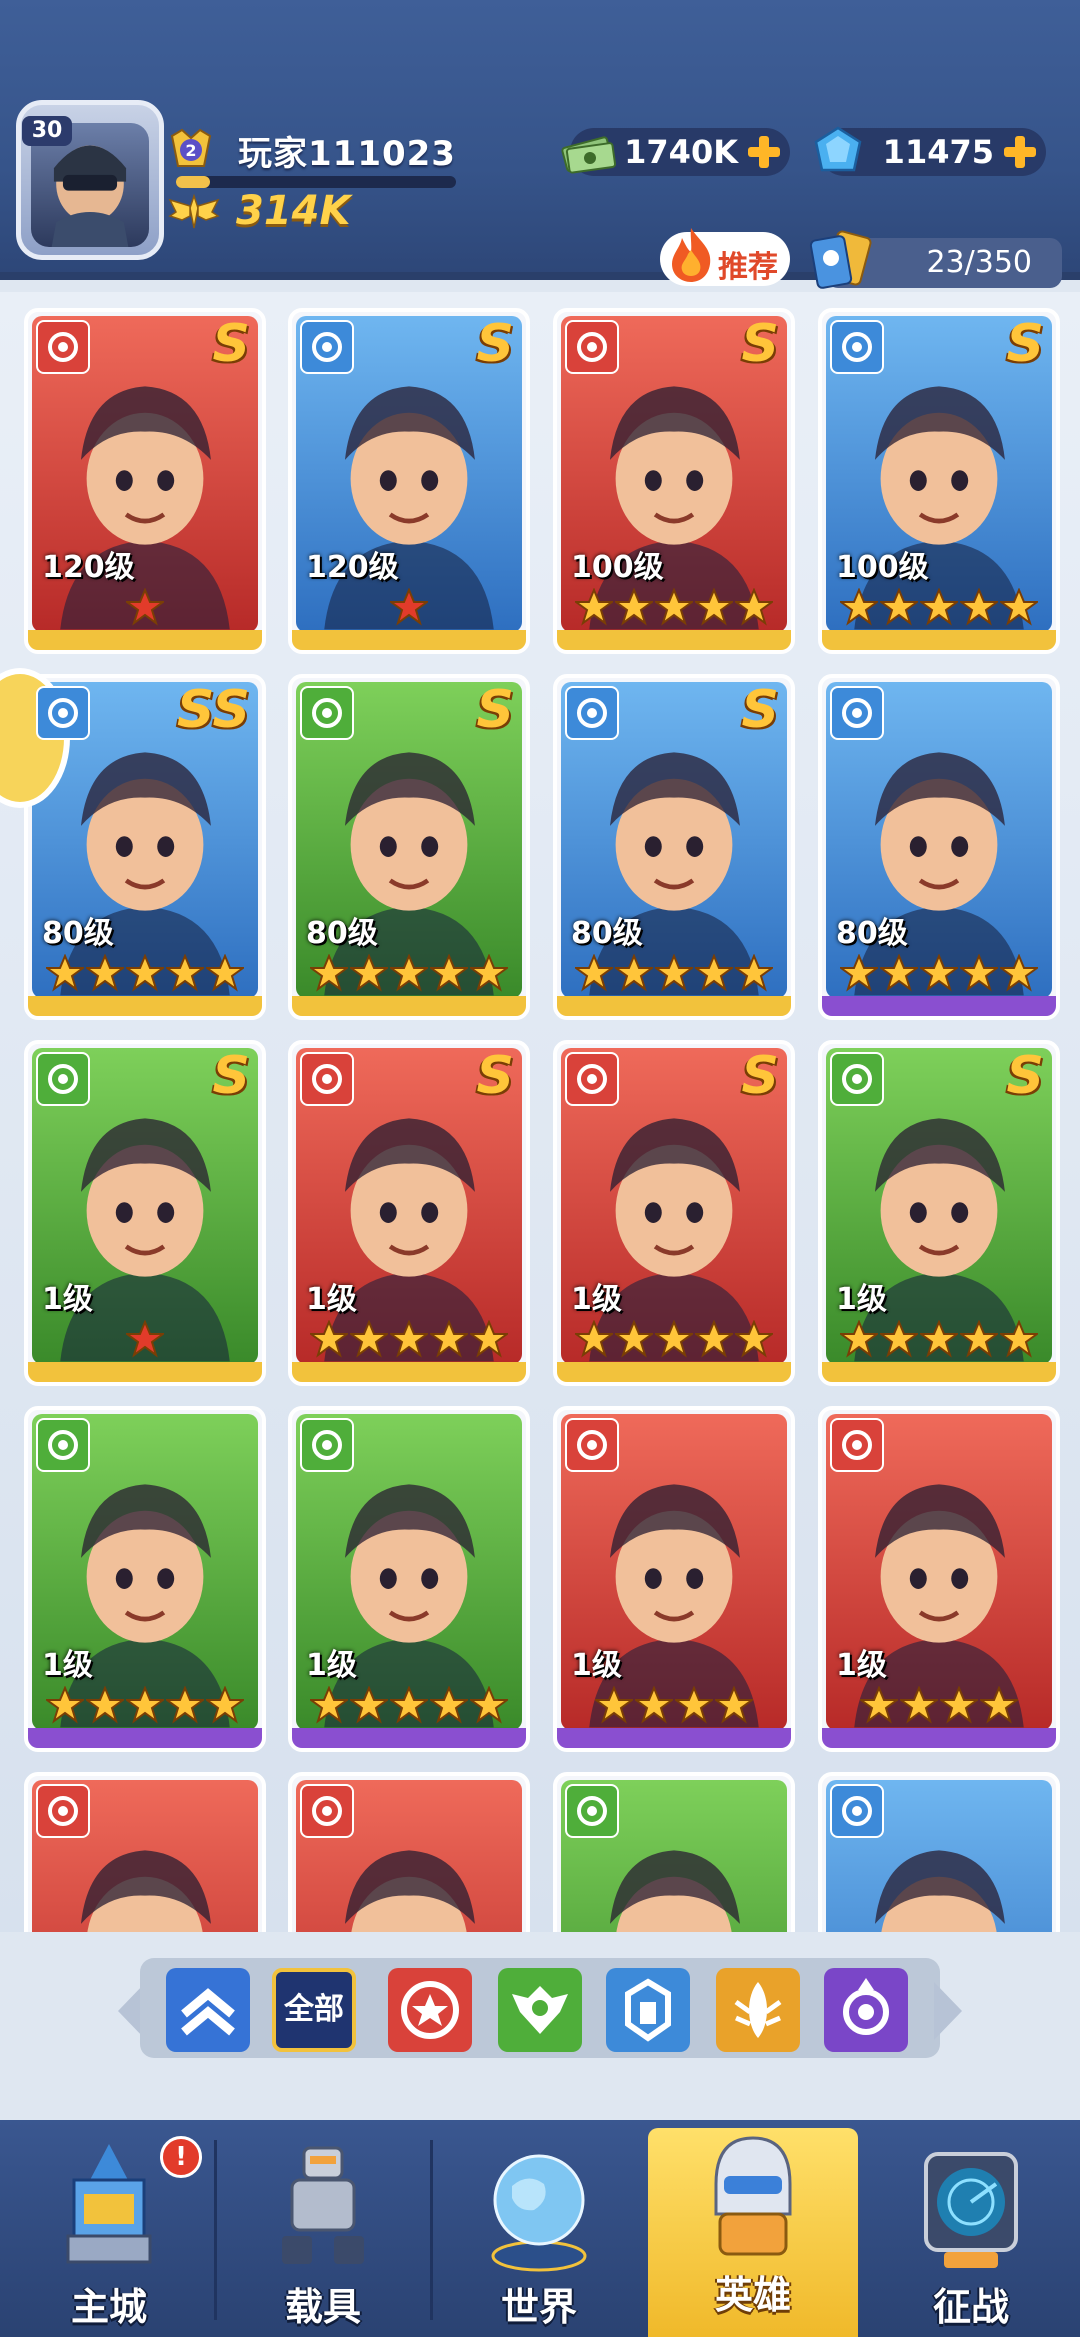 The height and width of the screenshot is (2337, 1080). What do you see at coordinates (430, 2010) in the screenshot?
I see `filter-red-faction-button` at bounding box center [430, 2010].